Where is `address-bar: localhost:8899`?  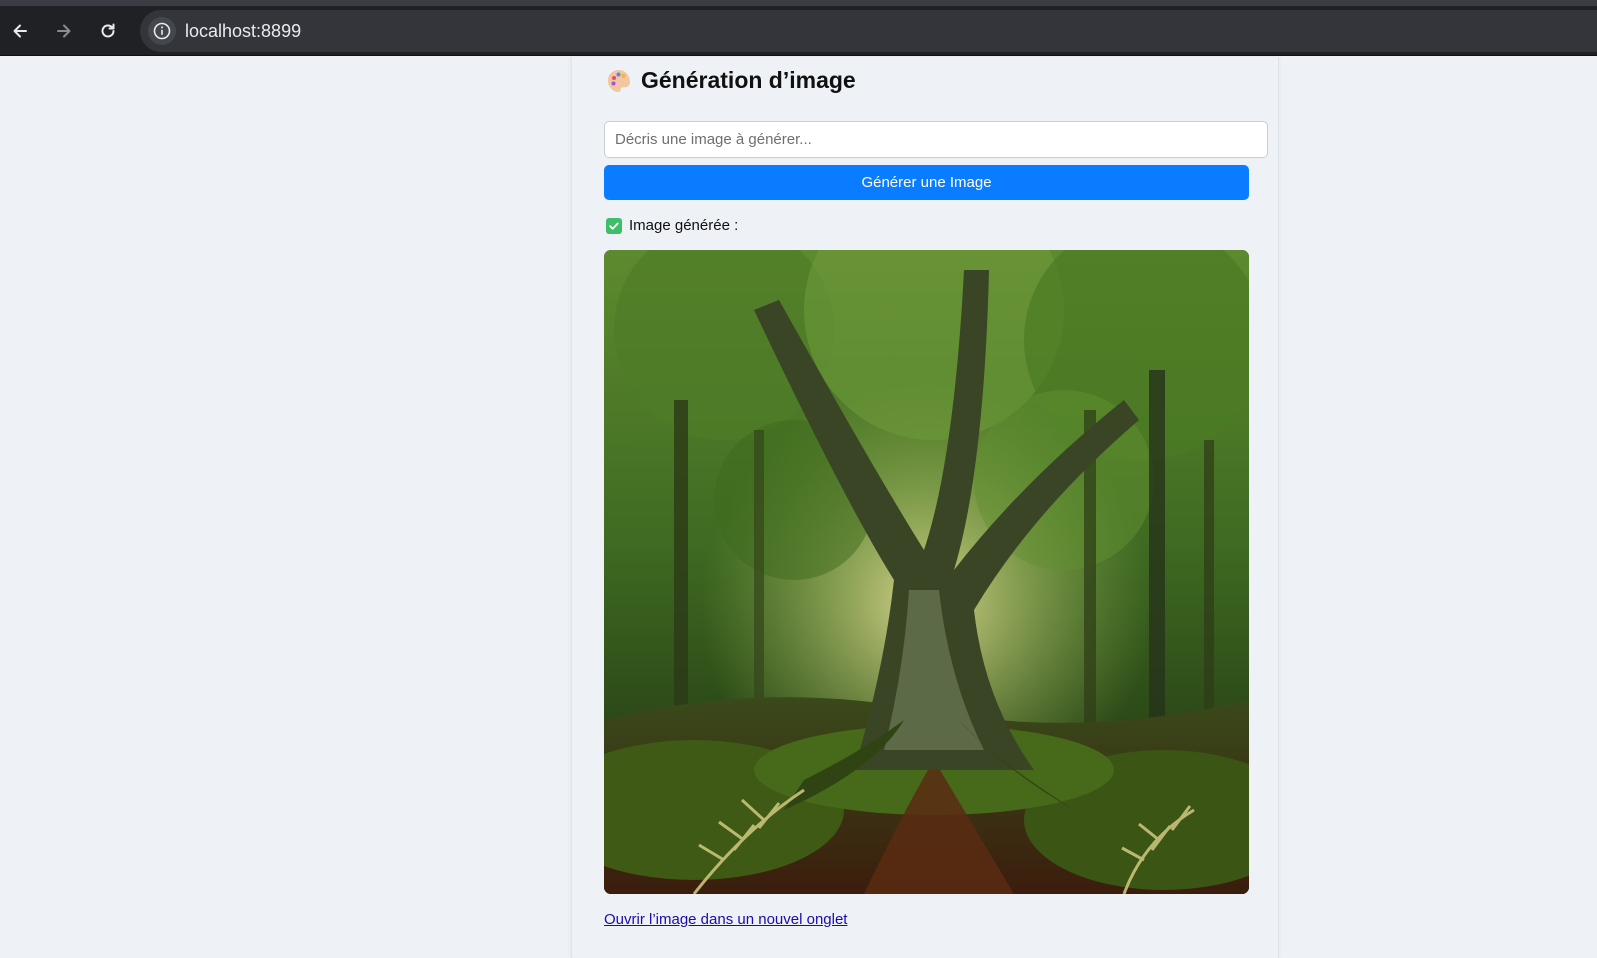
address-bar: localhost:8899 is located at coordinates (868, 31).